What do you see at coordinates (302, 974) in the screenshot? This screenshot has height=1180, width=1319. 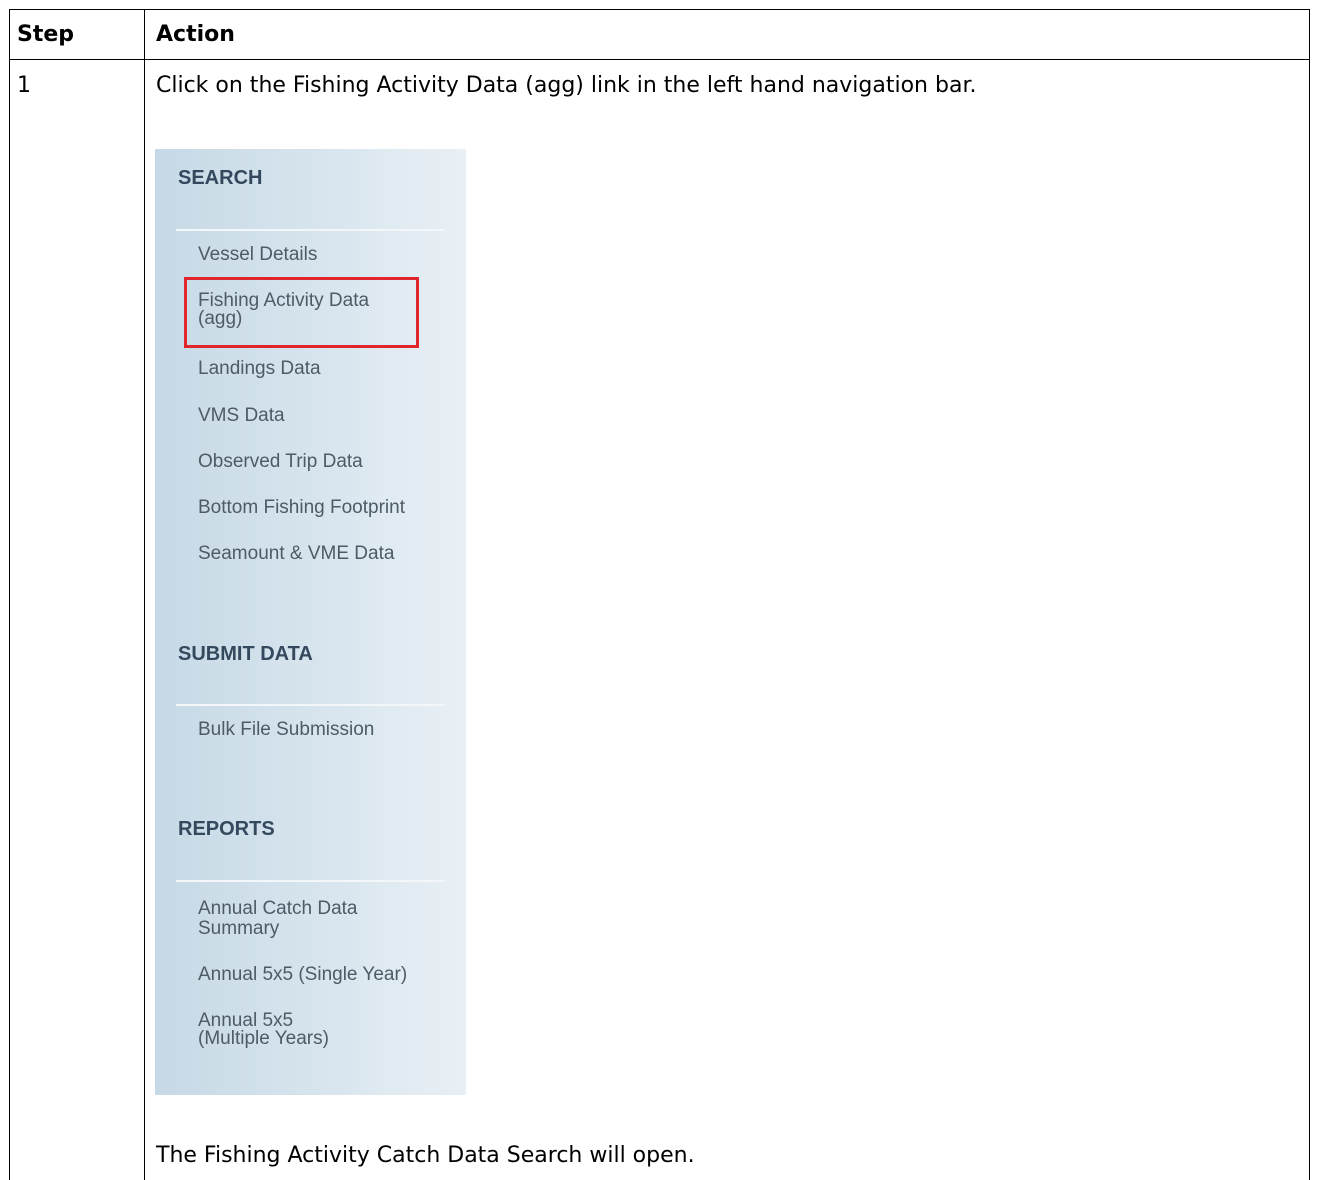 I see `nav-link-annual-5x5-single-year: Annual 5x5 (Single Year)` at bounding box center [302, 974].